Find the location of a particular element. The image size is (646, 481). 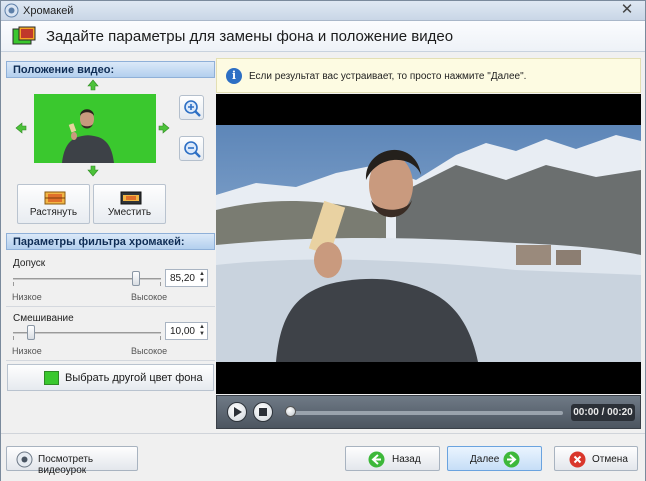

cancel-button: Отмена is located at coordinates (596, 458).